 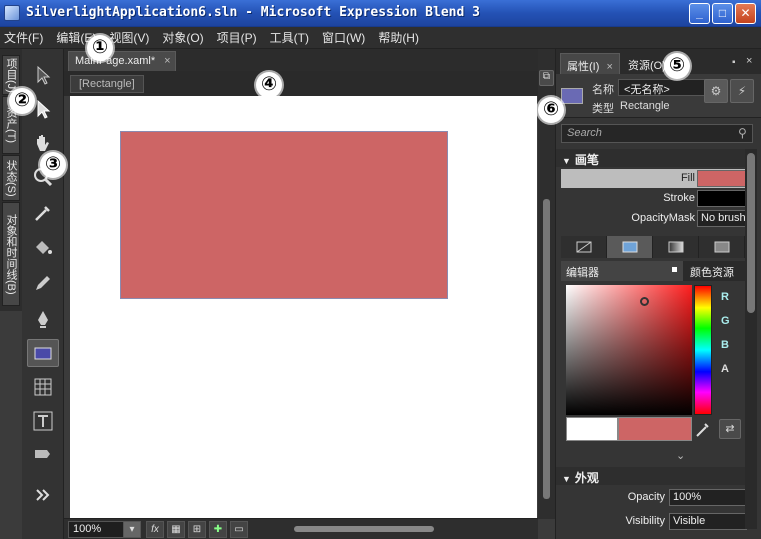 I want to click on zoom-dropdown-icon: ▾, so click(x=132, y=529).